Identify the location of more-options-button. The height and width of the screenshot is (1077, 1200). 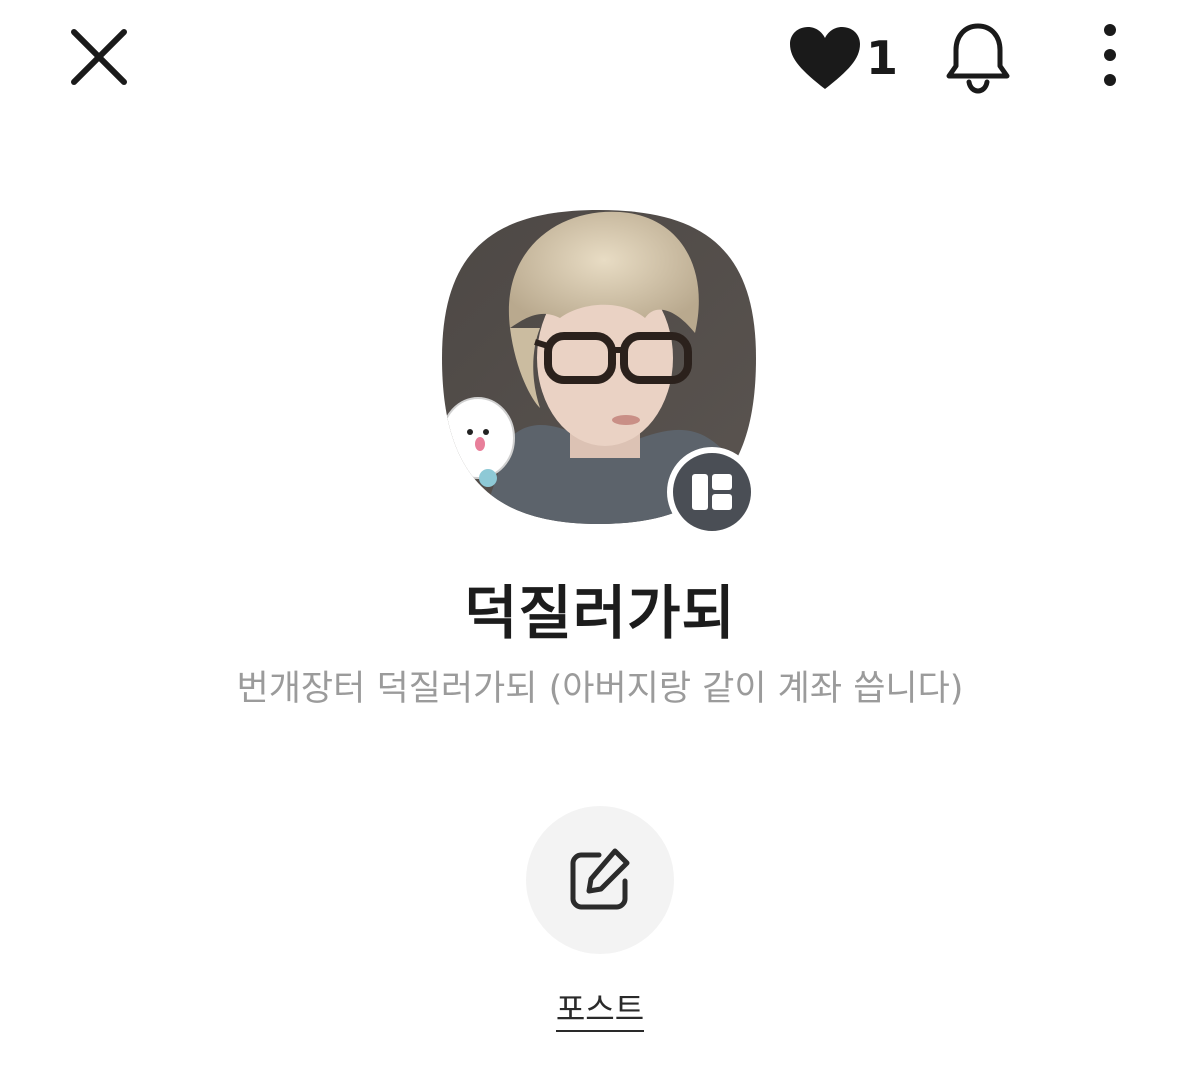
(1110, 56).